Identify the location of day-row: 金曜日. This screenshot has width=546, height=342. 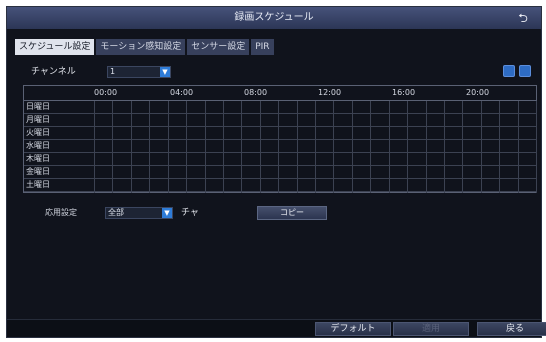
(280, 172).